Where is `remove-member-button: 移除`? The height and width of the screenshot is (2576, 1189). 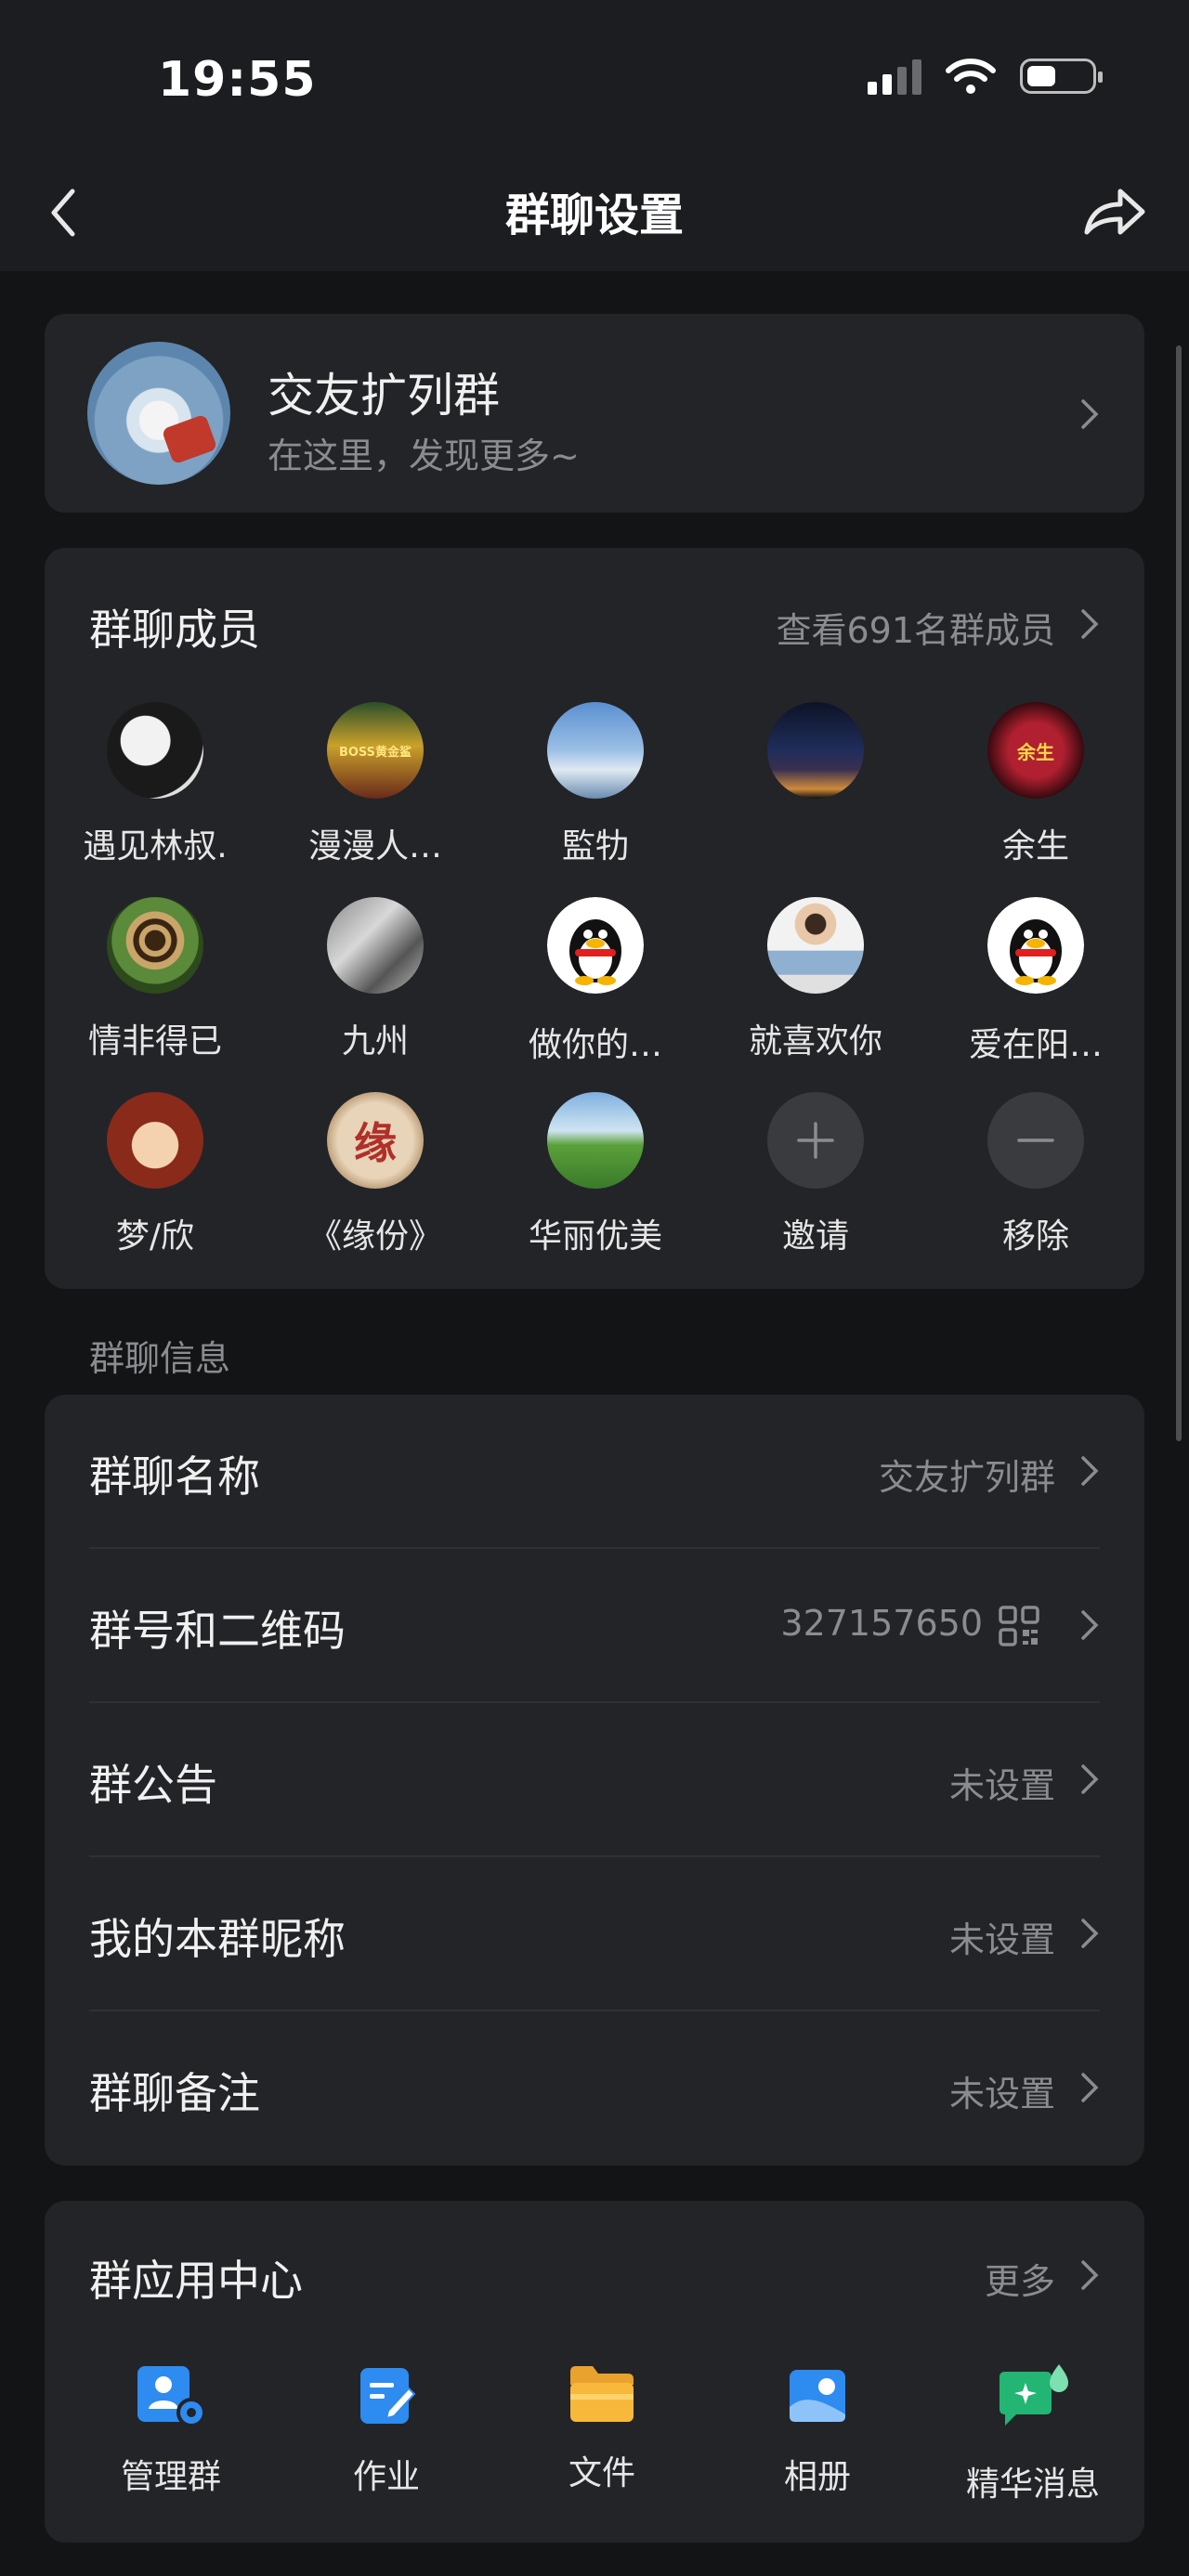 remove-member-button: 移除 is located at coordinates (1036, 1174).